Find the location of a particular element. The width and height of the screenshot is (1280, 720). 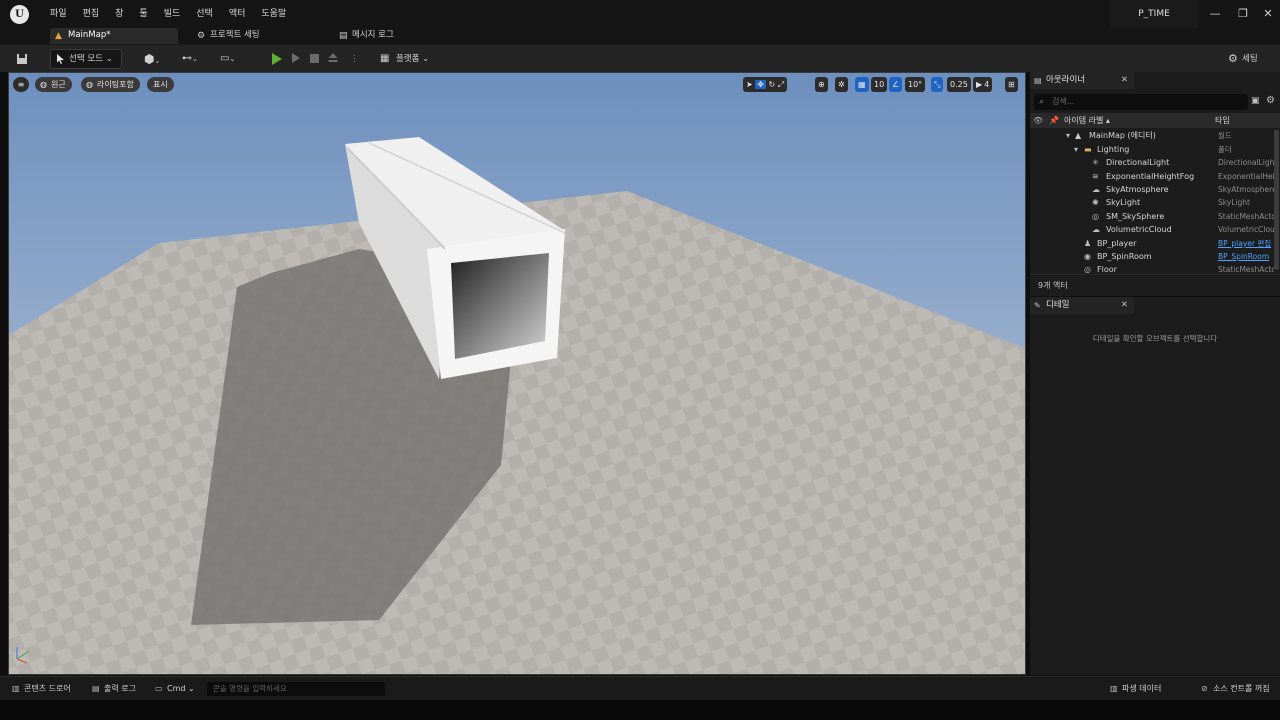

console-placeholder: 콘솔 명령을 입력하세요 is located at coordinates (250, 688).